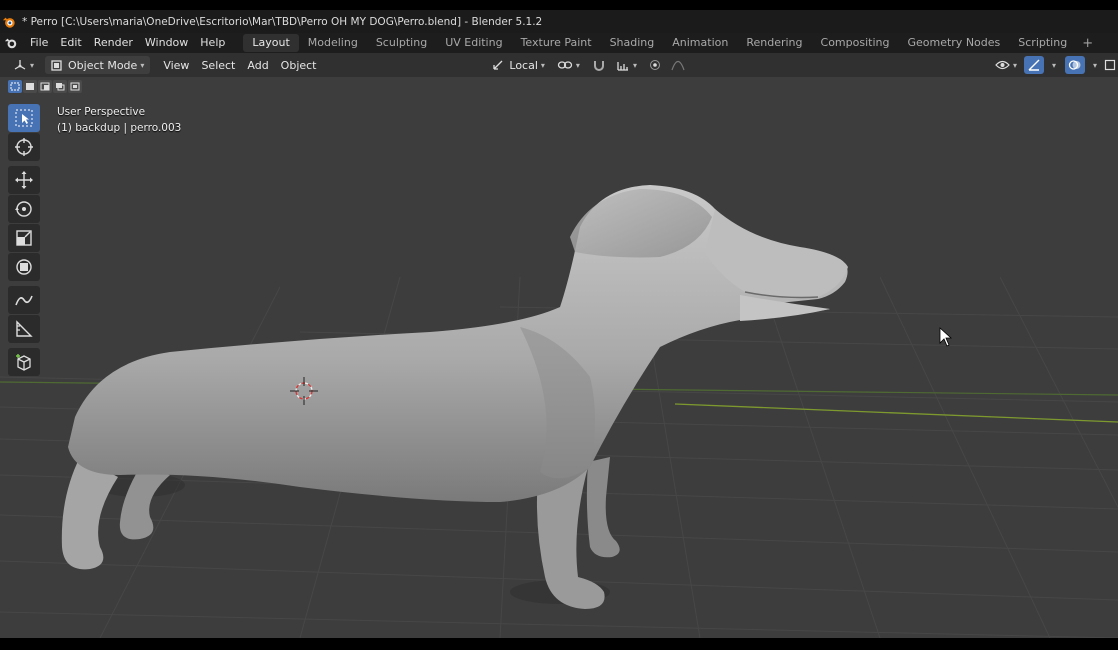 The height and width of the screenshot is (650, 1118). Describe the element at coordinates (56, 65) in the screenshot. I see `object-mode-icon` at that location.